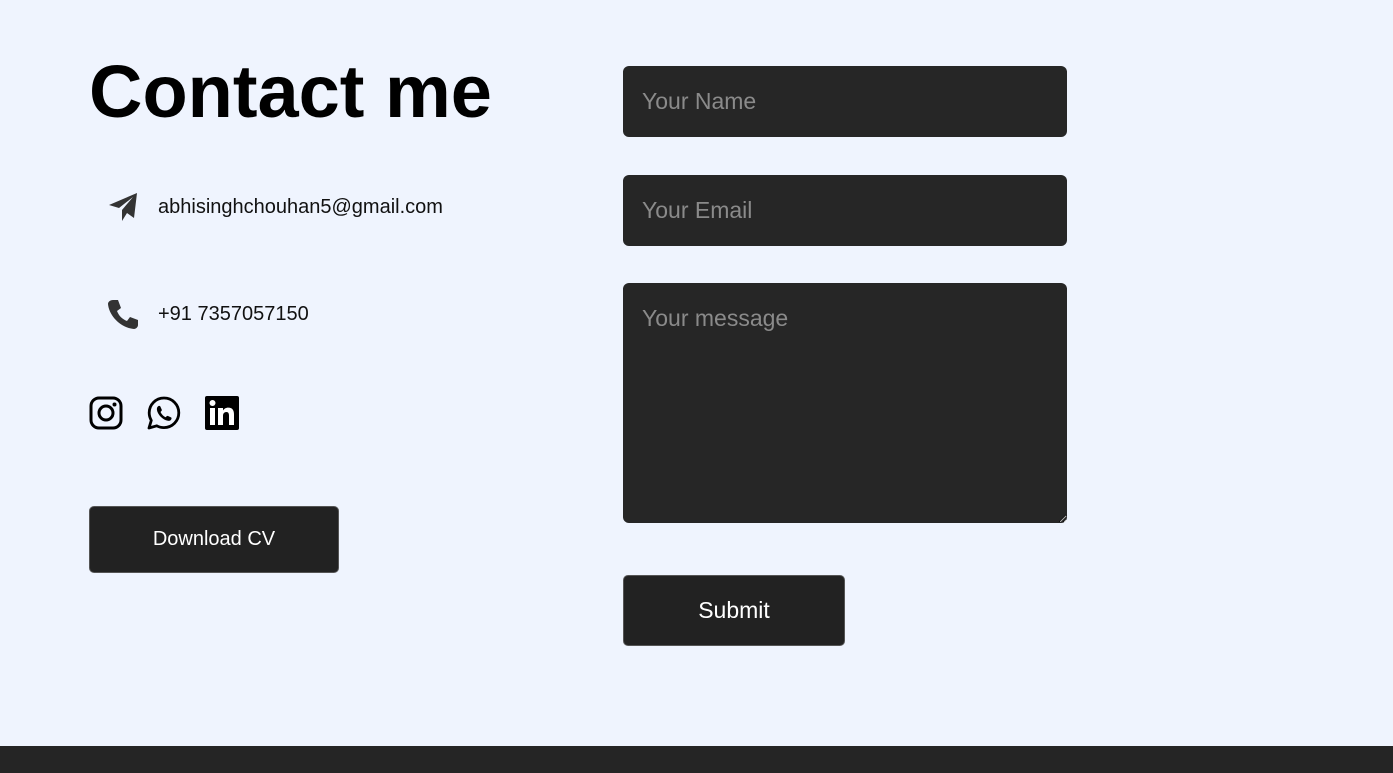  I want to click on submit-button: Submit, so click(734, 610).